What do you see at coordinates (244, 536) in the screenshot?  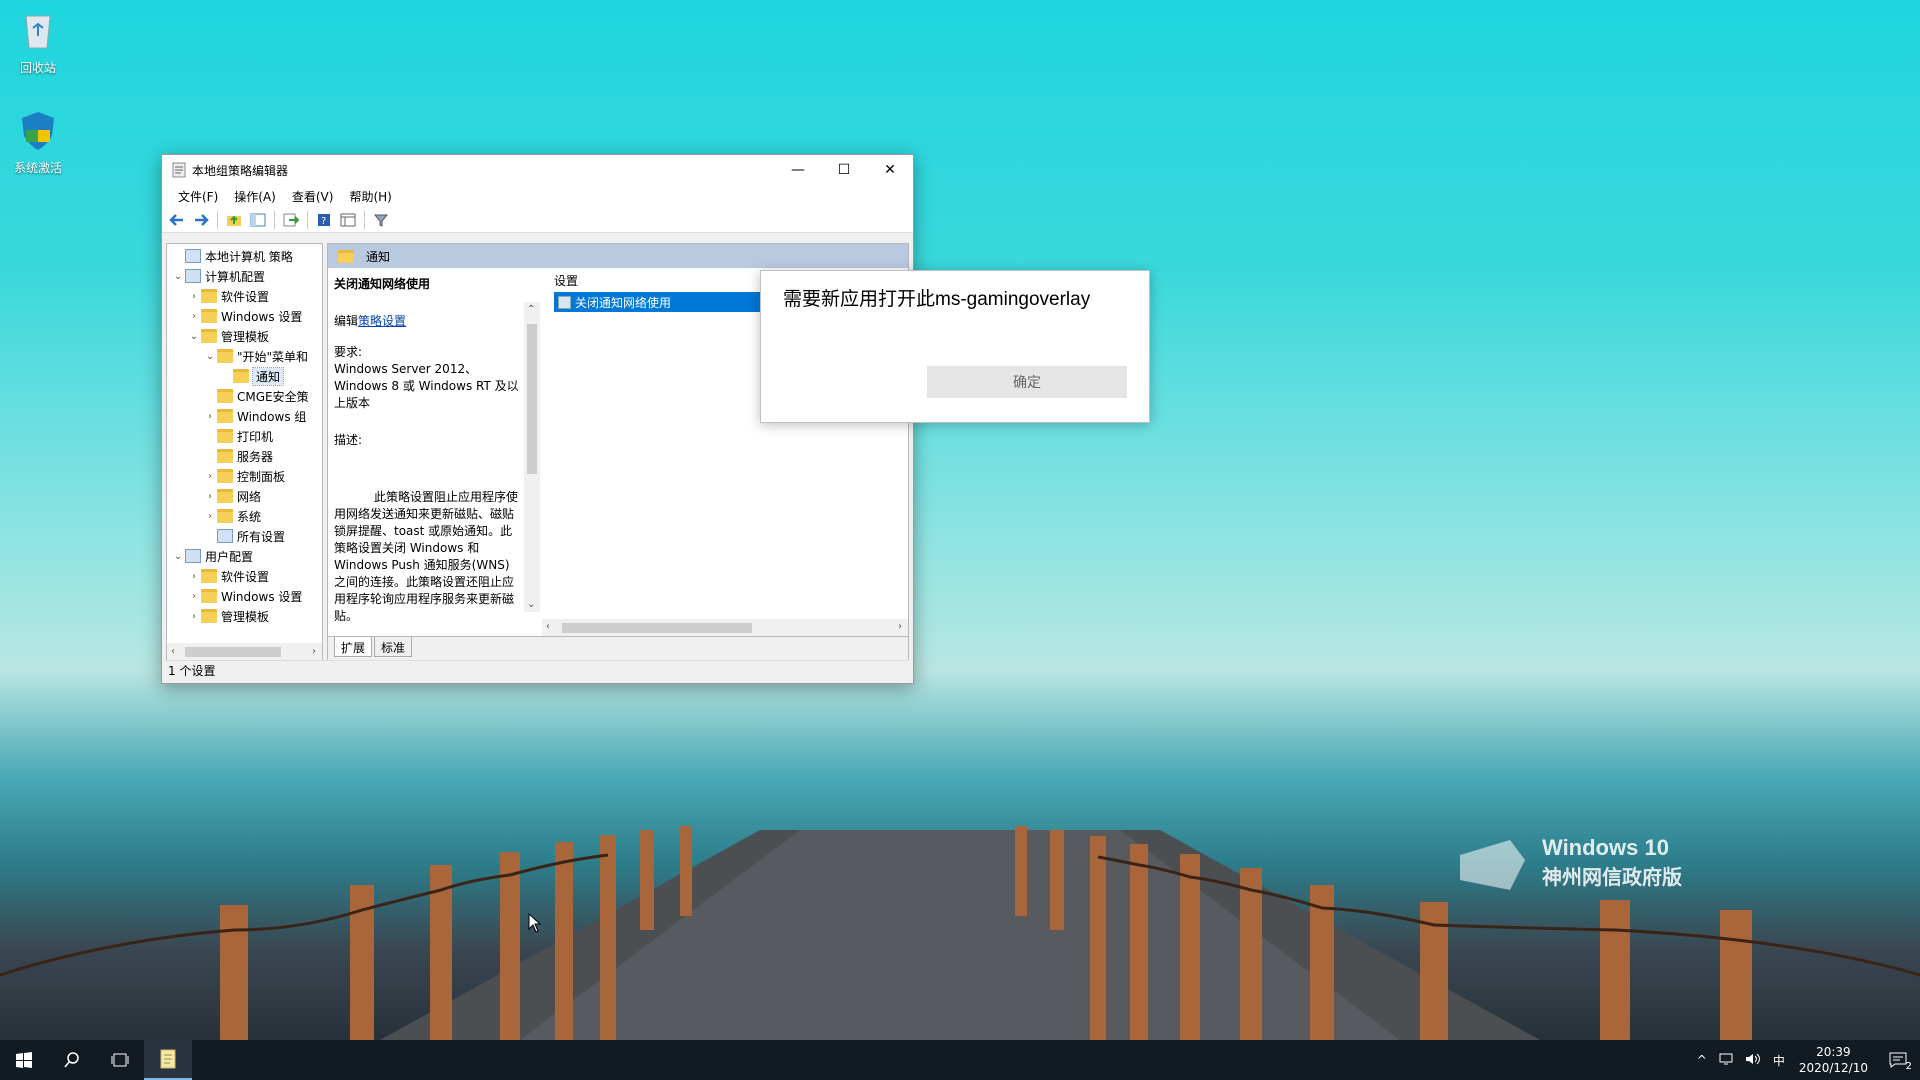 I see `tree-item: 所有设置` at bounding box center [244, 536].